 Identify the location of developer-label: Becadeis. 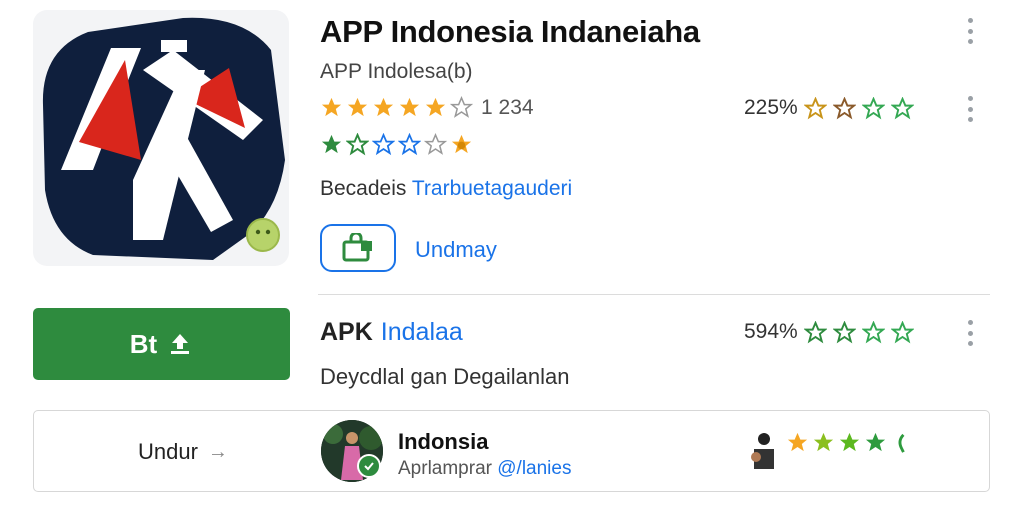
(363, 188).